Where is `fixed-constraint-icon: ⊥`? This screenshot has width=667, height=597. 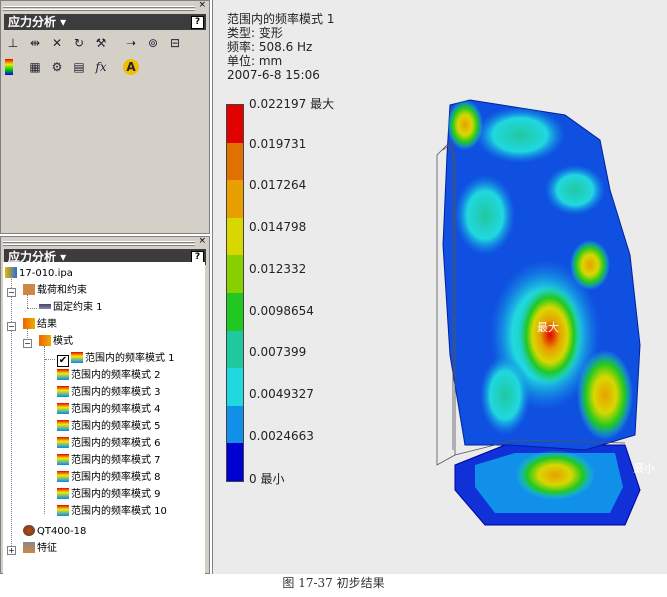 fixed-constraint-icon: ⊥ is located at coordinates (13, 43).